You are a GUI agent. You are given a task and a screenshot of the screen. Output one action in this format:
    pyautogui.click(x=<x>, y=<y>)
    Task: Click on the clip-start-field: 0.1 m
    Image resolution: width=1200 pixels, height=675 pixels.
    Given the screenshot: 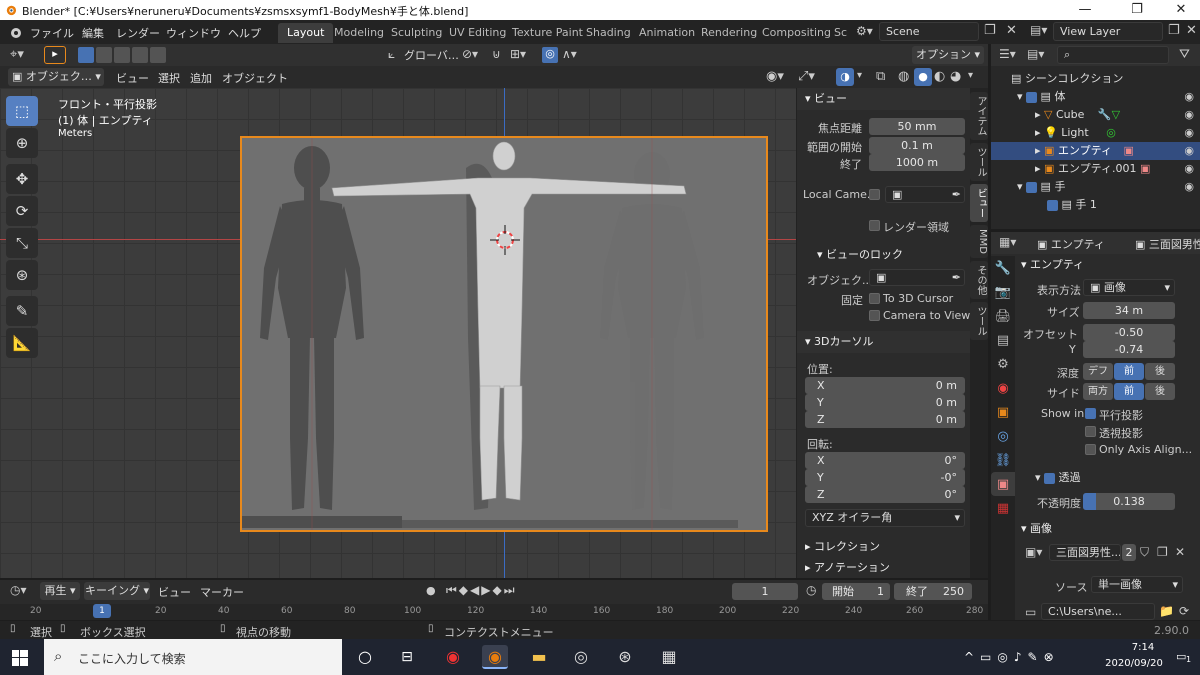 What is the action you would take?
    pyautogui.click(x=917, y=145)
    